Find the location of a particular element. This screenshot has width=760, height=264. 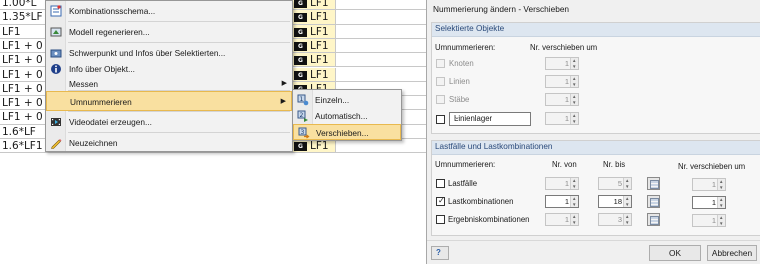

knoten-checkbox is located at coordinates (440, 63).